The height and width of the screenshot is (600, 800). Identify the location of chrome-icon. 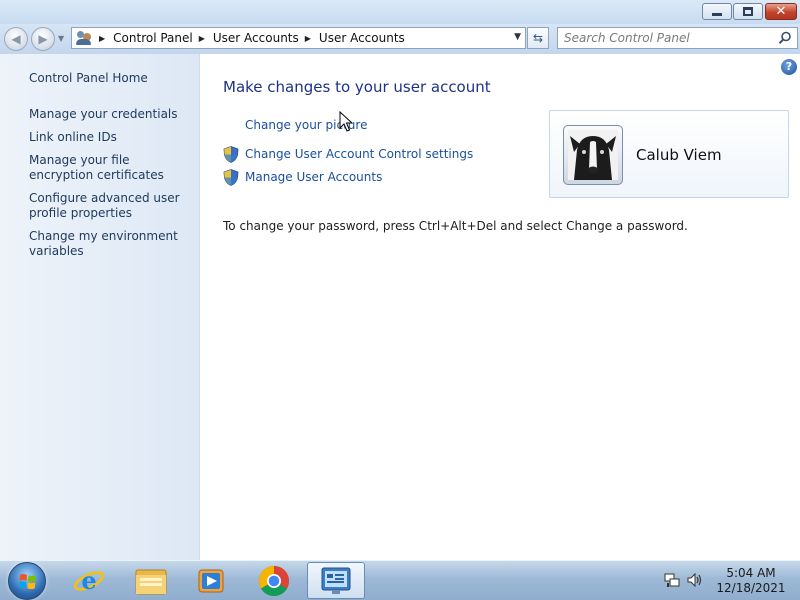
(274, 580).